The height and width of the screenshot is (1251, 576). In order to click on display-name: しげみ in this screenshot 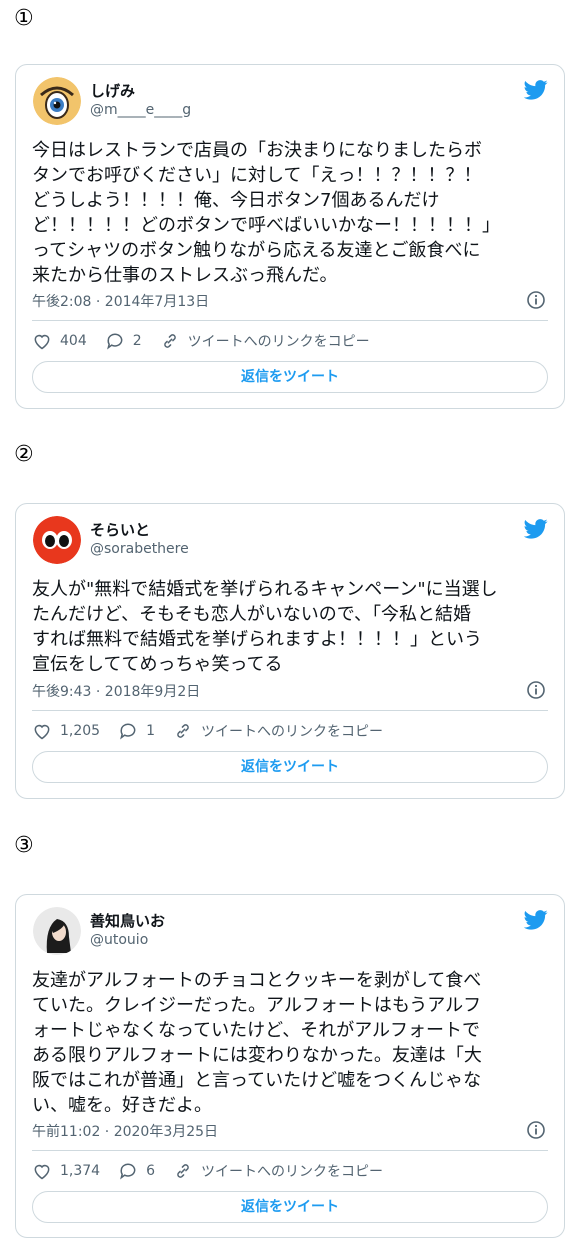, I will do `click(112, 90)`.